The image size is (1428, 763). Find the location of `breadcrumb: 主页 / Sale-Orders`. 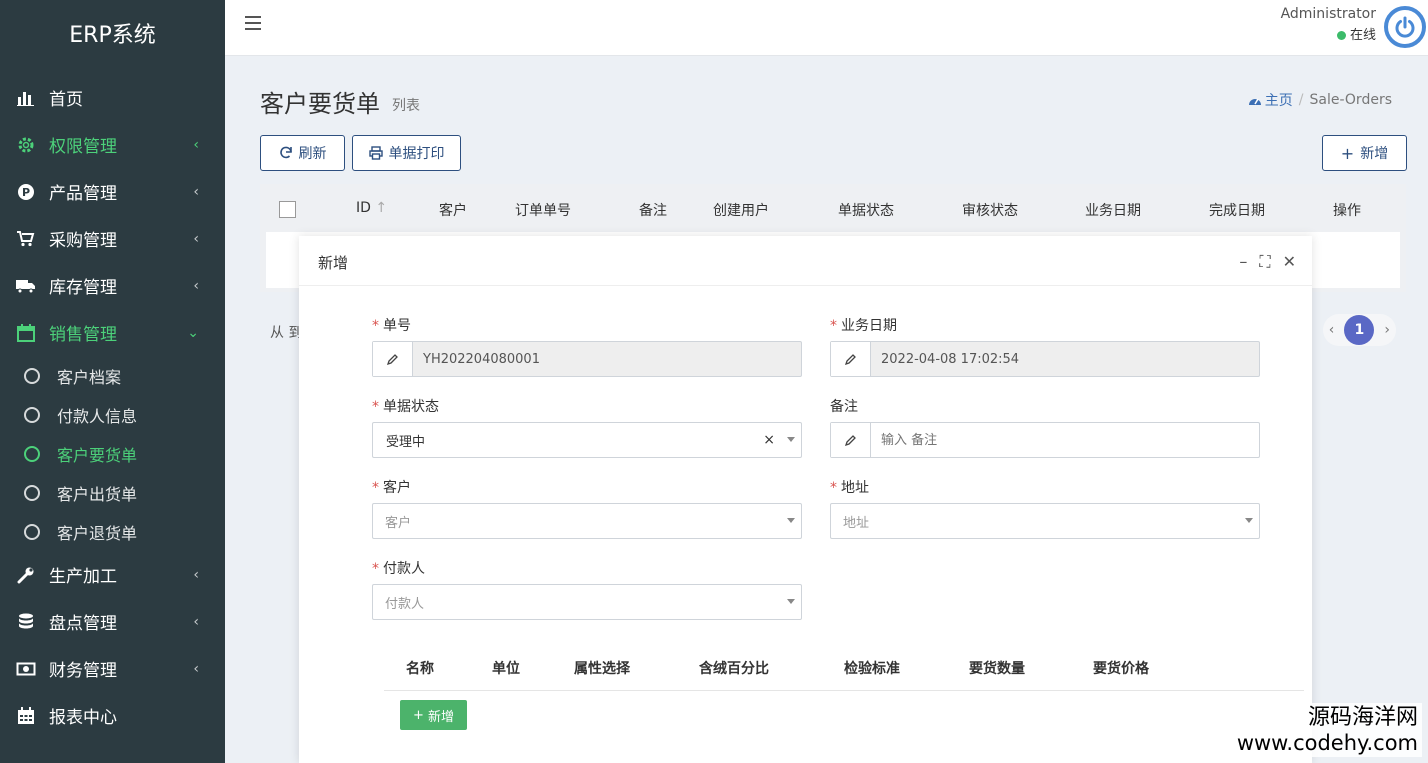

breadcrumb: 主页 / Sale-Orders is located at coordinates (1320, 100).